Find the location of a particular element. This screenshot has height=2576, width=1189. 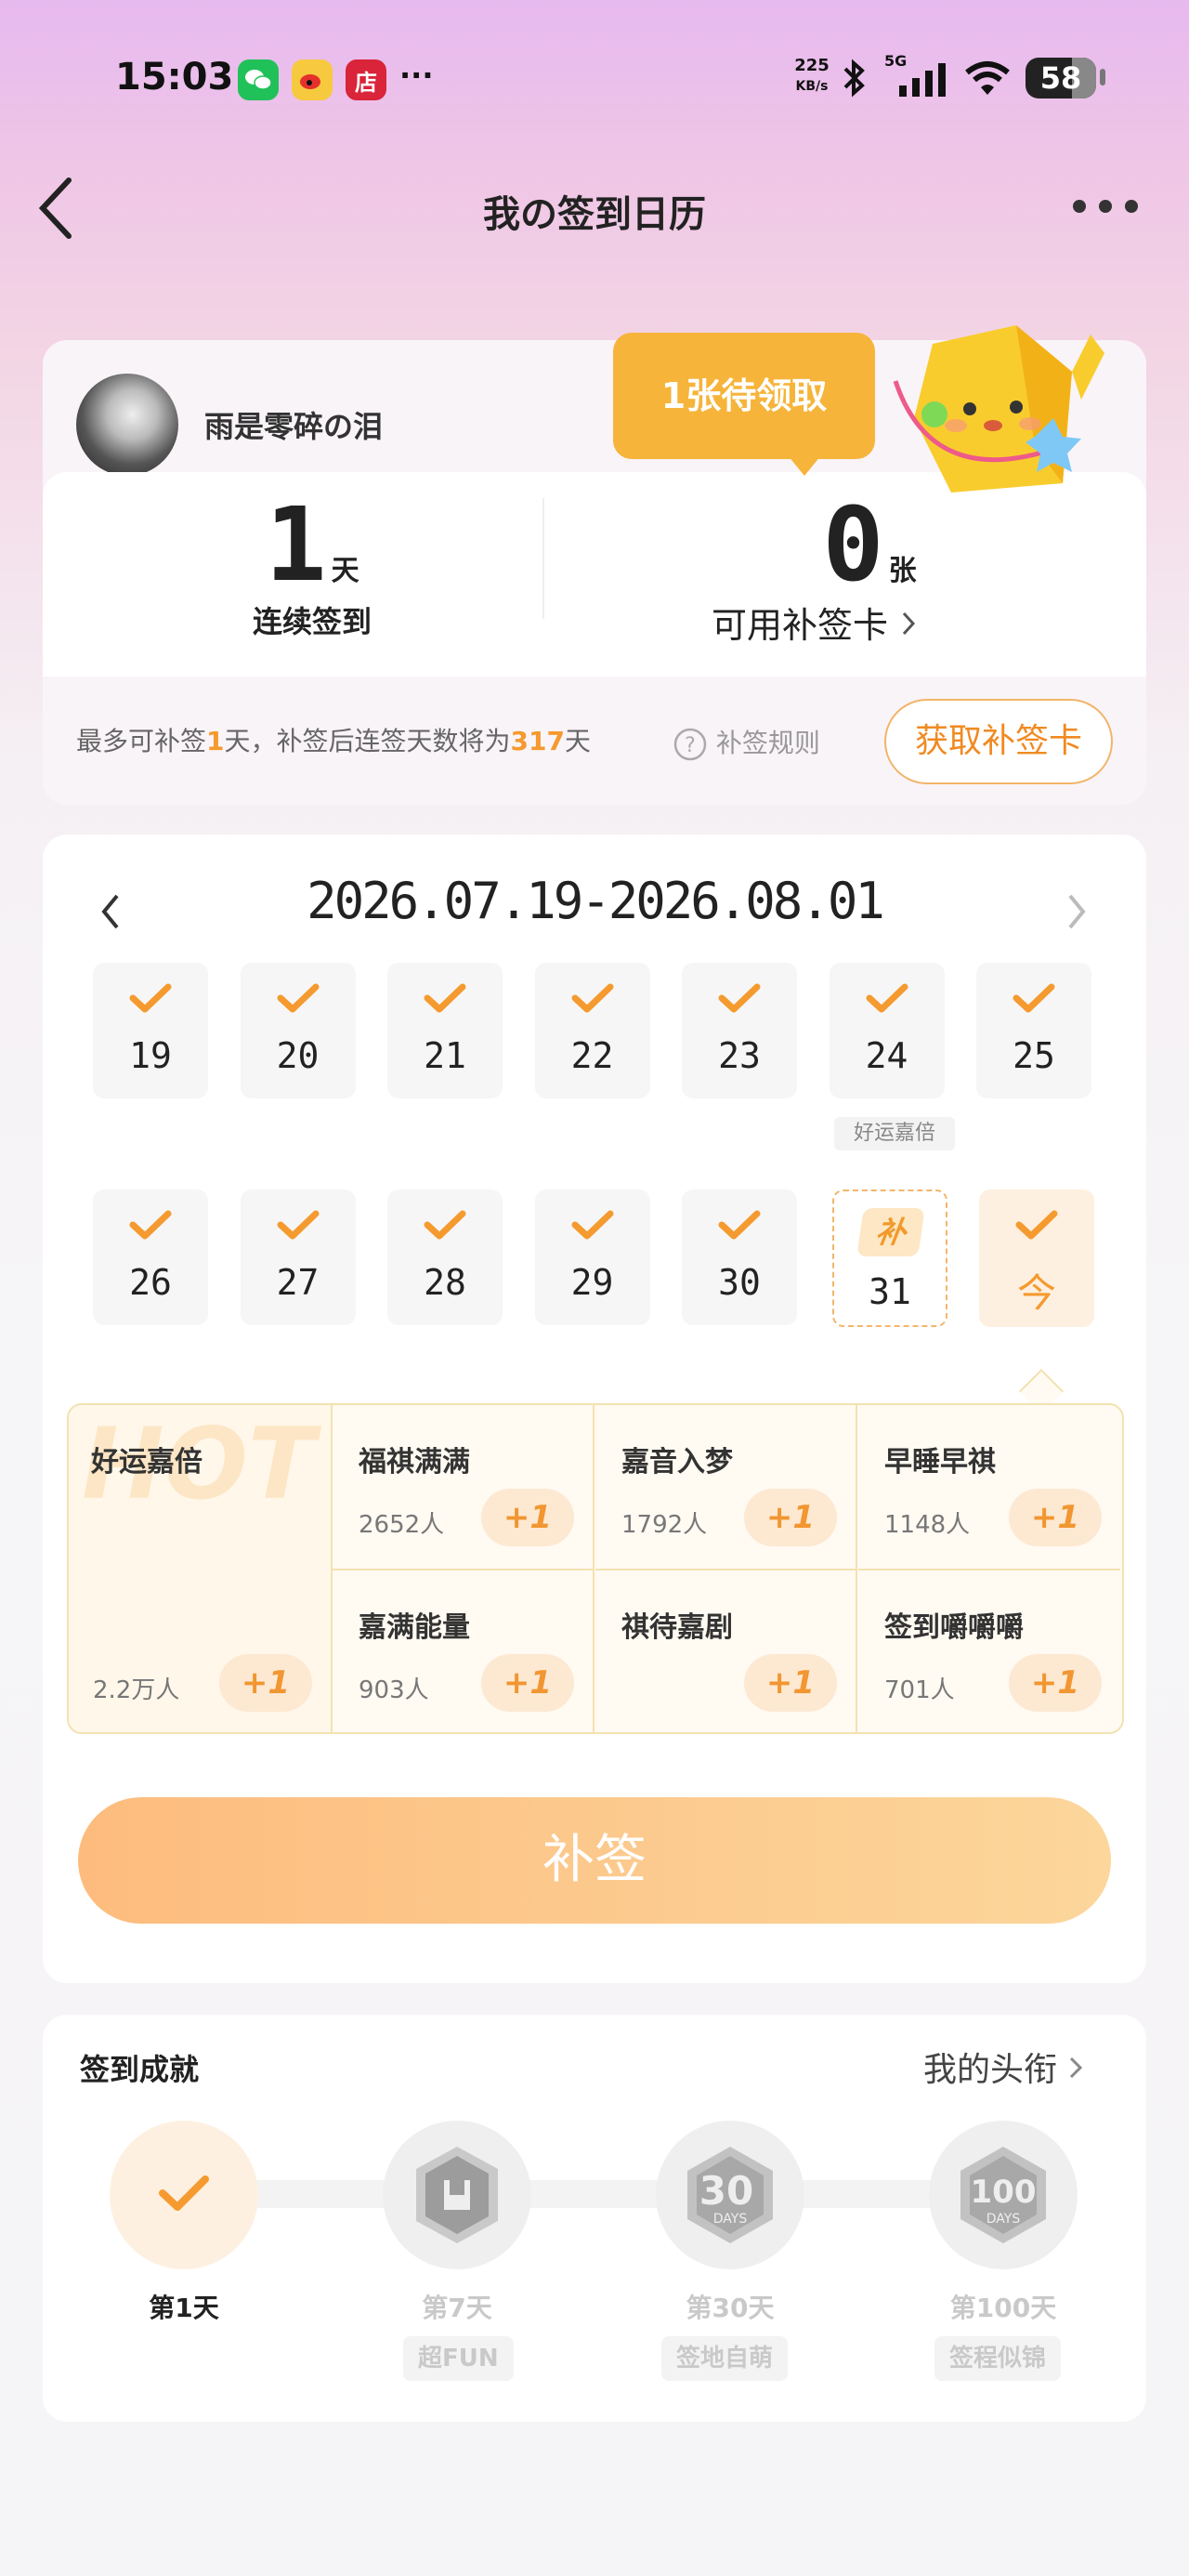

achievement-day30-icon: 30 DAYS is located at coordinates (730, 2195).